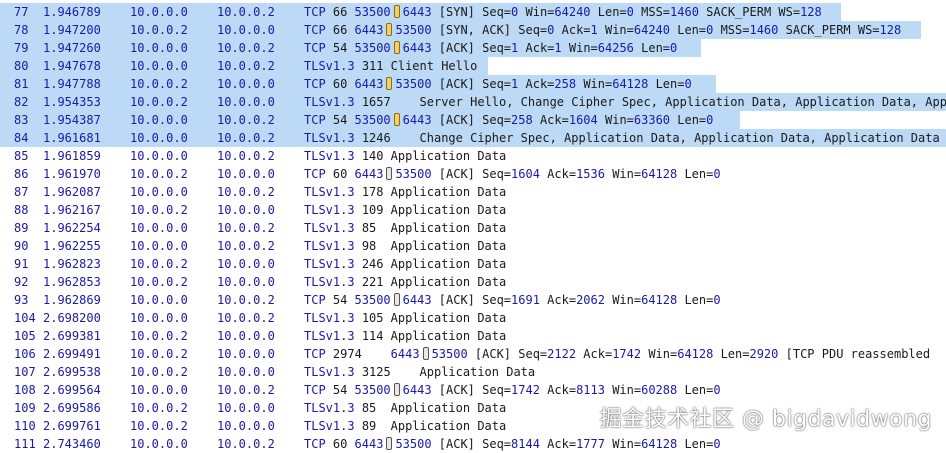 The height and width of the screenshot is (453, 946). Describe the element at coordinates (72, 48) in the screenshot. I see `packet-time: 1.947260` at that location.